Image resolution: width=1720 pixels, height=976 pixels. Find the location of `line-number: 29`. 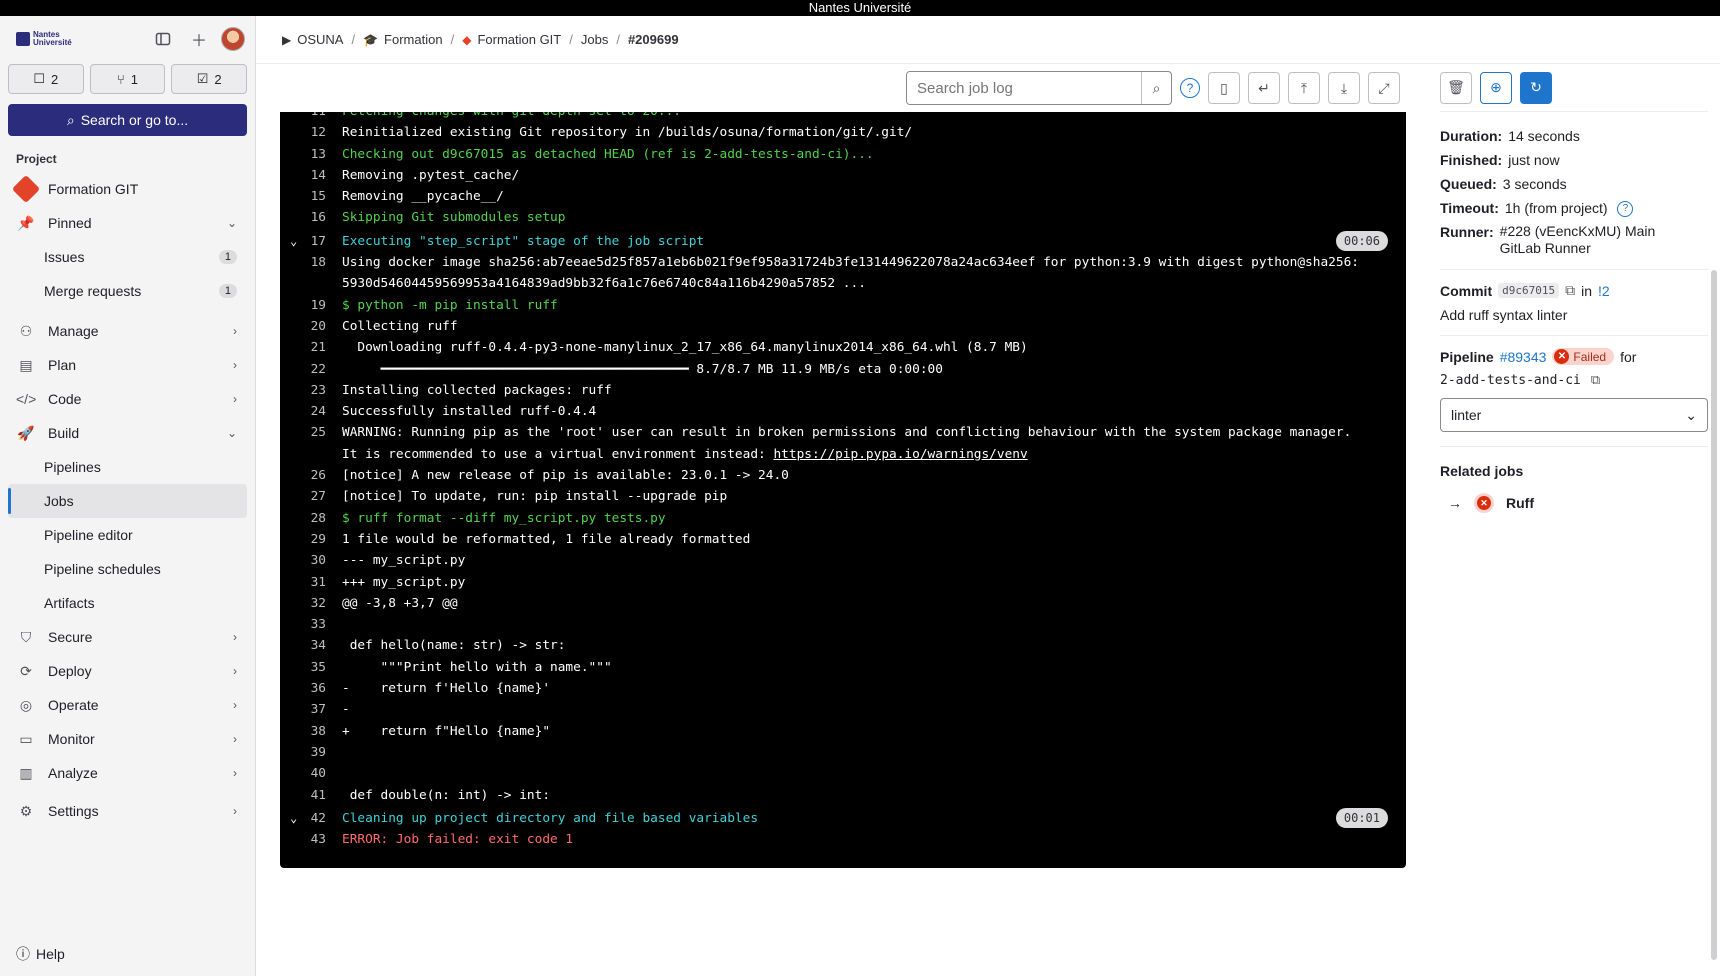

line-number: 29 is located at coordinates (311, 539).